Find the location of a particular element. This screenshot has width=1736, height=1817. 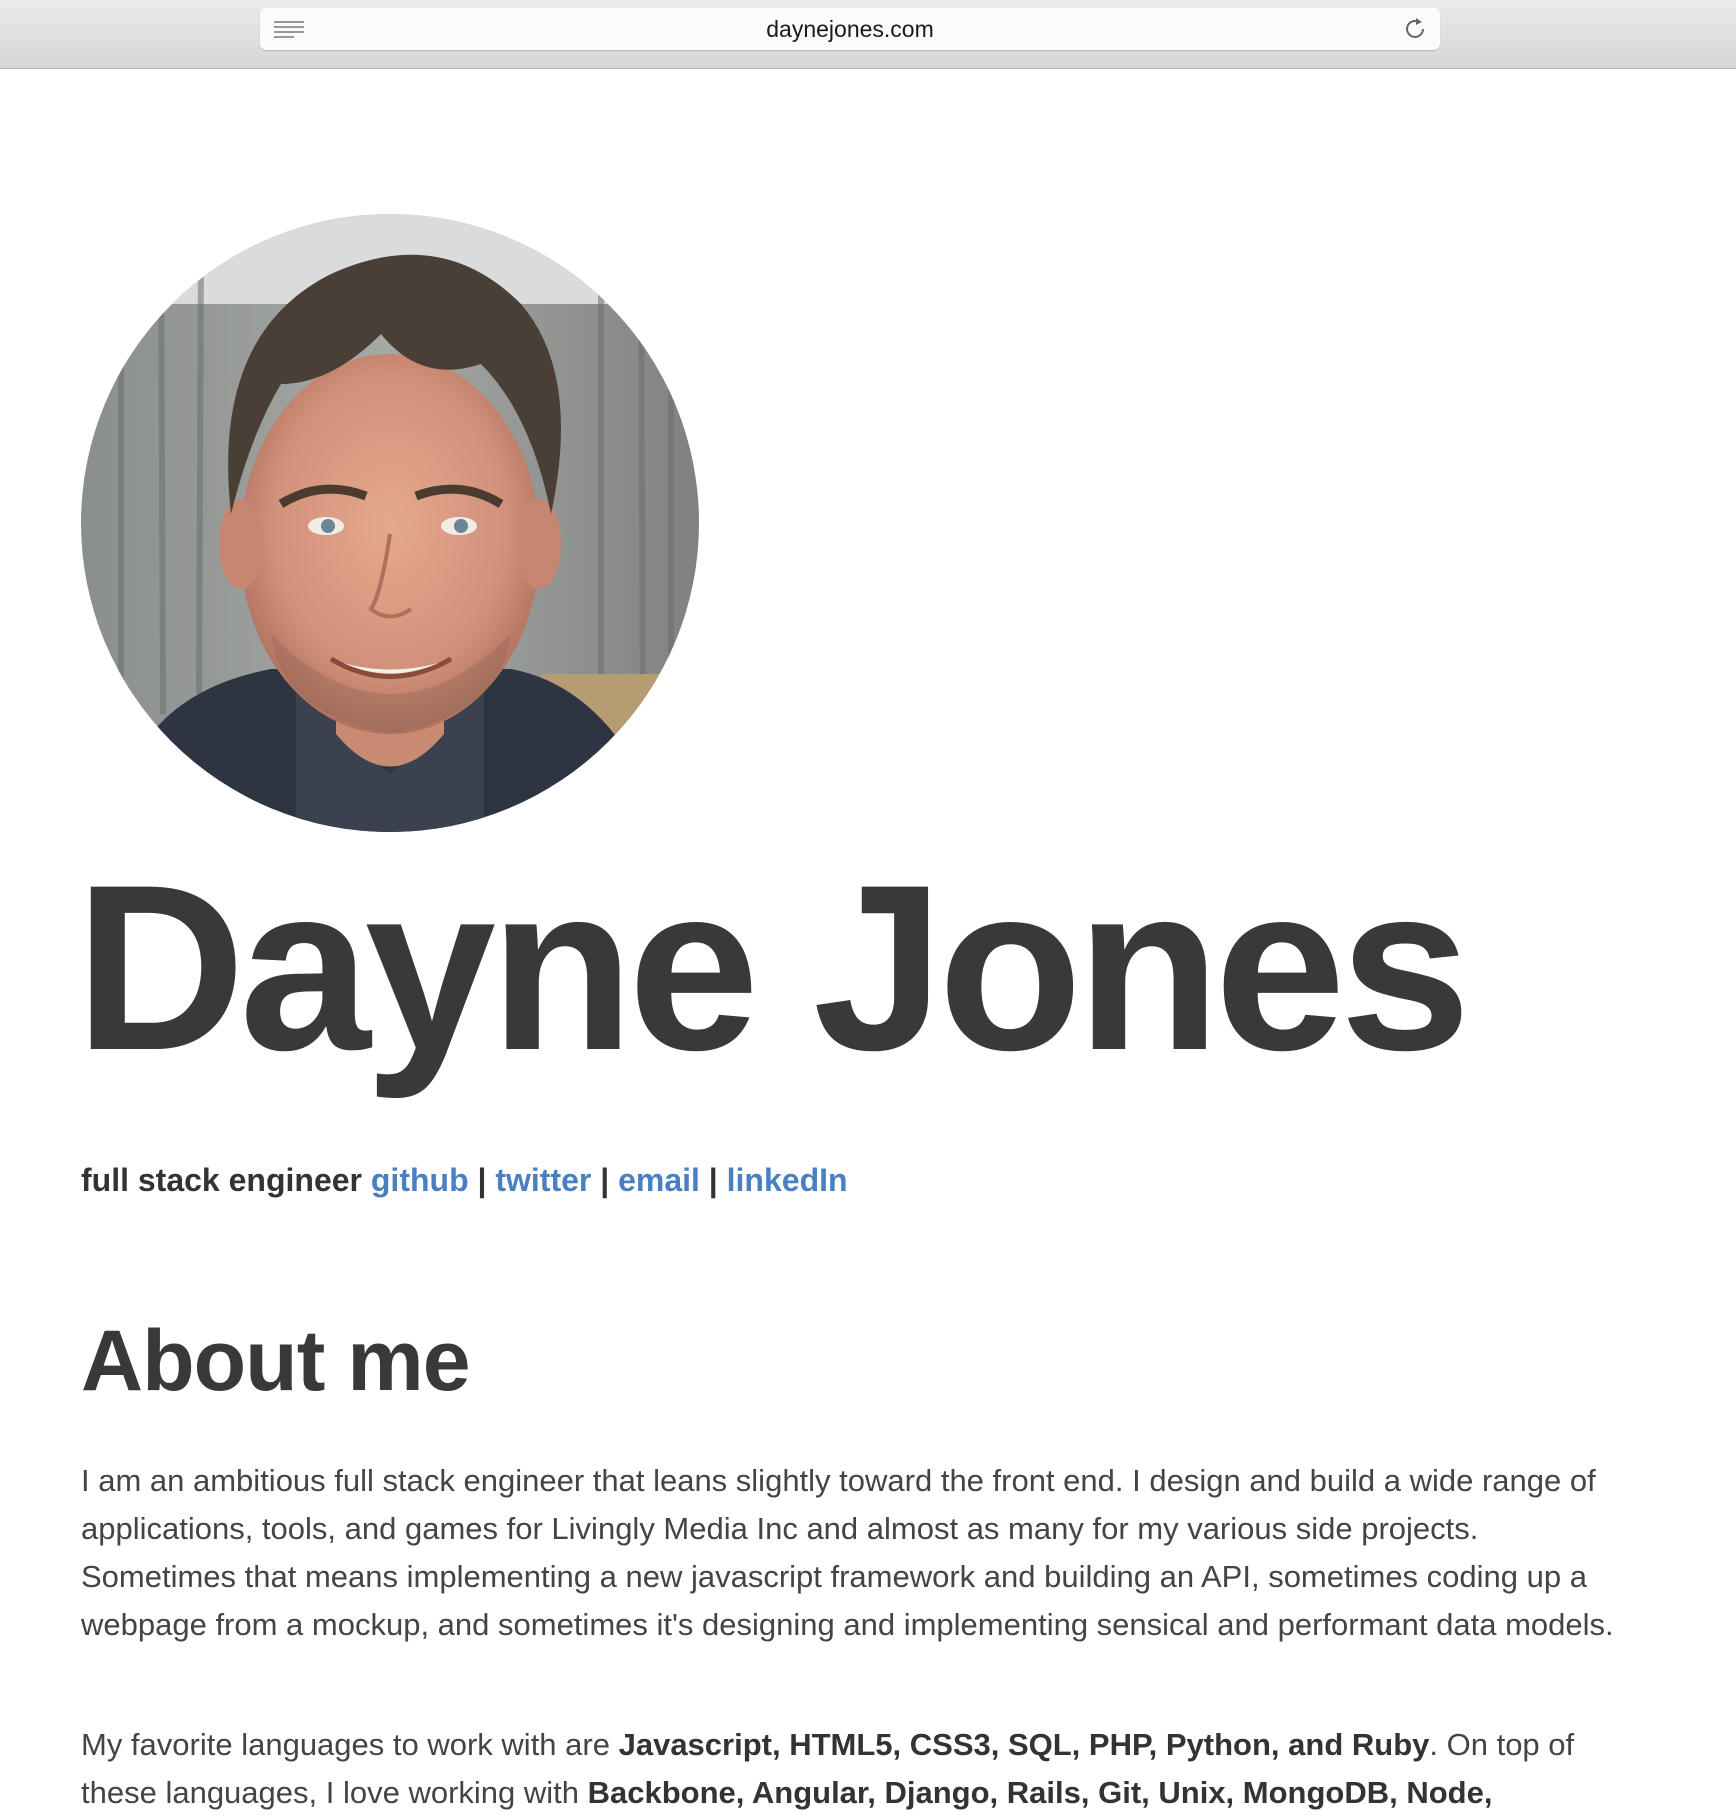

address-bar: daynejones.com is located at coordinates (850, 29).